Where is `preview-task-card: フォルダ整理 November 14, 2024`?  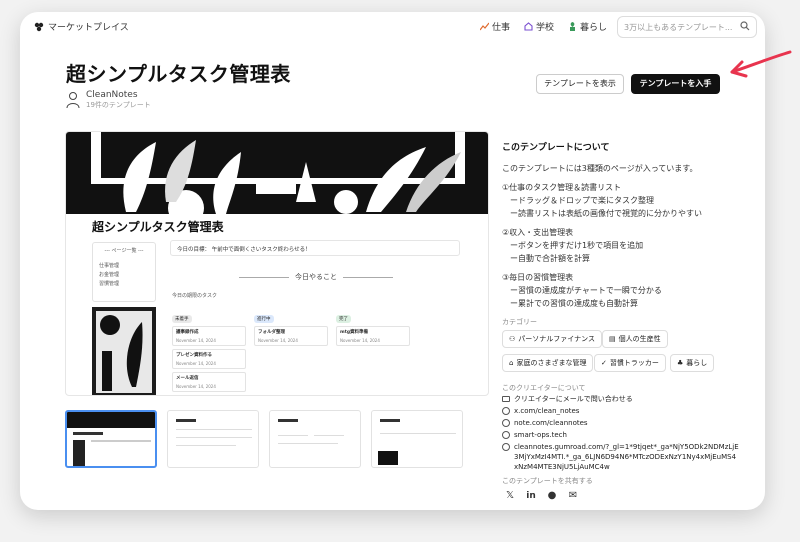
preview-task-card: フォルダ整理 November 14, 2024 is located at coordinates (291, 336).